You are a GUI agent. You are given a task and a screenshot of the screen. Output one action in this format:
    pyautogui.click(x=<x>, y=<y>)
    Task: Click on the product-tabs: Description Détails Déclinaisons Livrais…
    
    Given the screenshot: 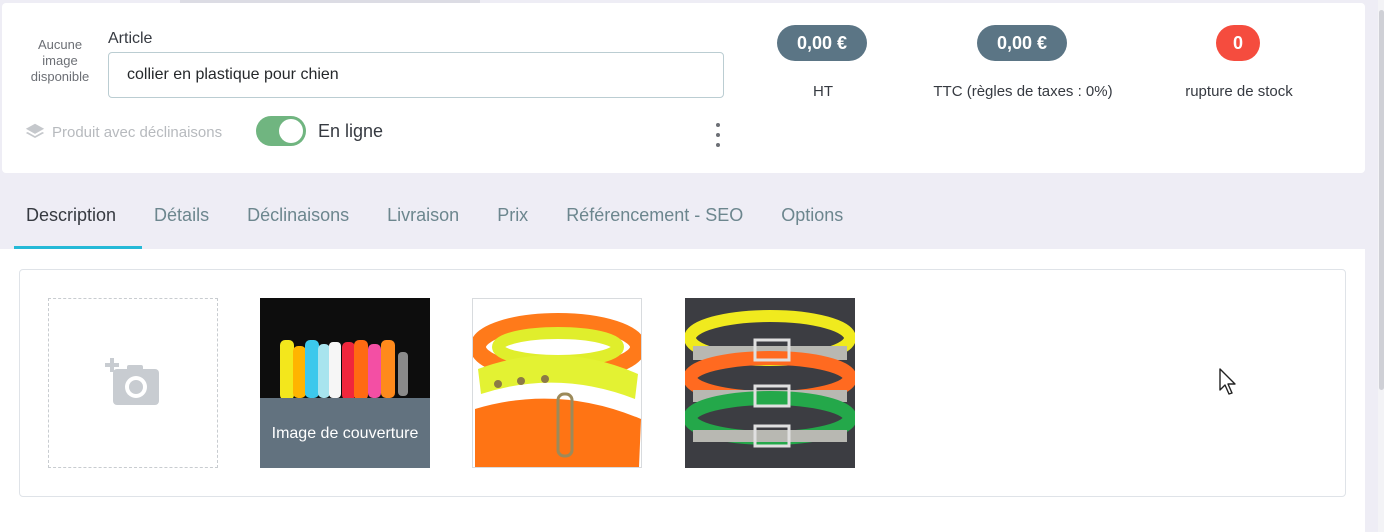 What is the action you would take?
    pyautogui.click(x=441, y=221)
    